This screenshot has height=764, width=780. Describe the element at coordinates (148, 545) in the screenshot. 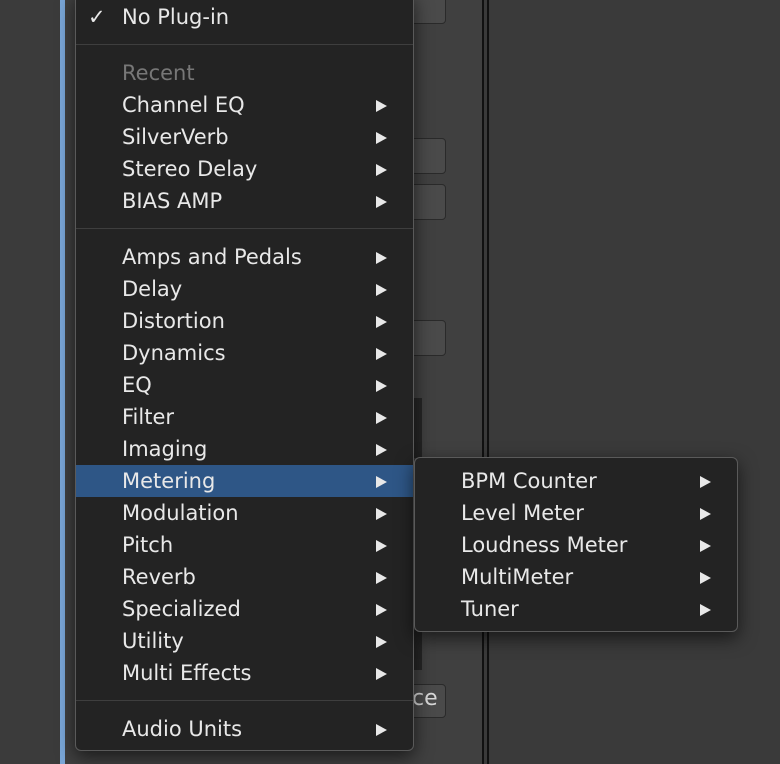

I see `menu-item-label: Pitch` at that location.